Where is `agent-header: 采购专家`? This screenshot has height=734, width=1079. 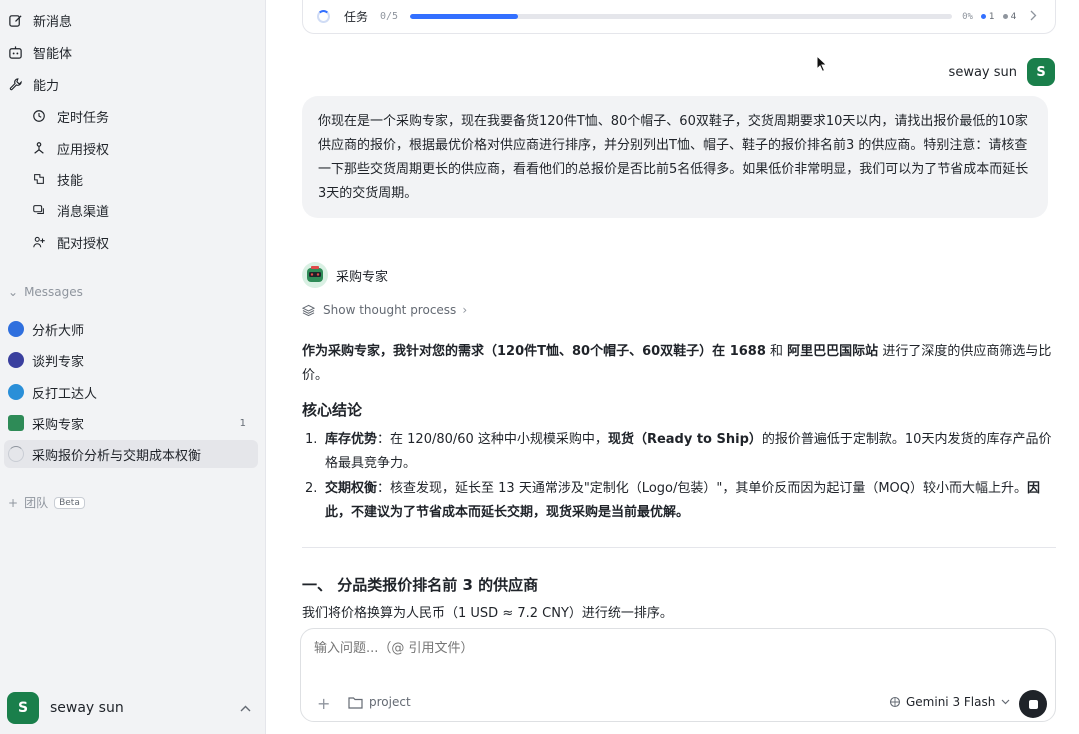
agent-header: 采购专家 is located at coordinates (345, 275).